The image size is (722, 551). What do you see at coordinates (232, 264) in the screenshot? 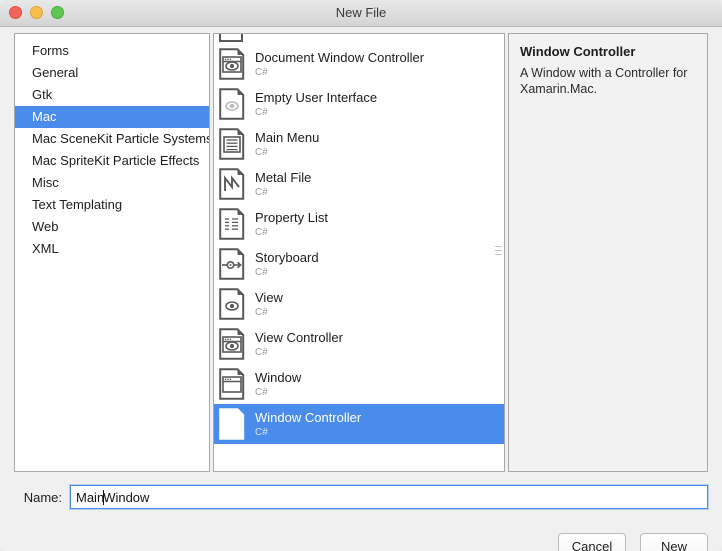
I see `storyboard-arrow-doc-icon` at bounding box center [232, 264].